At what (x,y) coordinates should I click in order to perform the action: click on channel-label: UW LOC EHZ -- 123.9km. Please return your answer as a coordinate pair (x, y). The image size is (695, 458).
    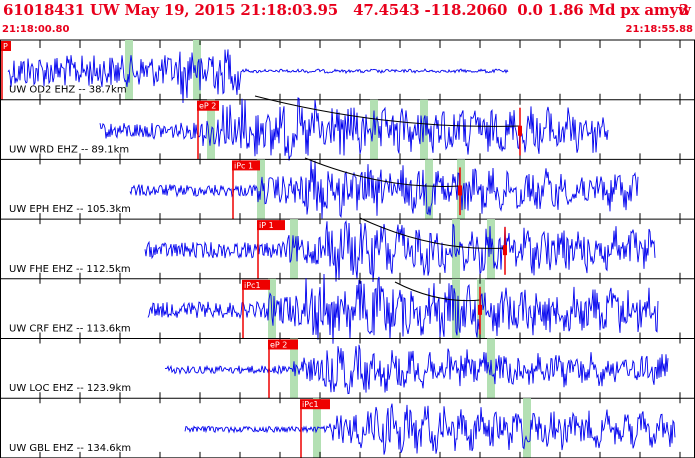
    Looking at the image, I should click on (70, 388).